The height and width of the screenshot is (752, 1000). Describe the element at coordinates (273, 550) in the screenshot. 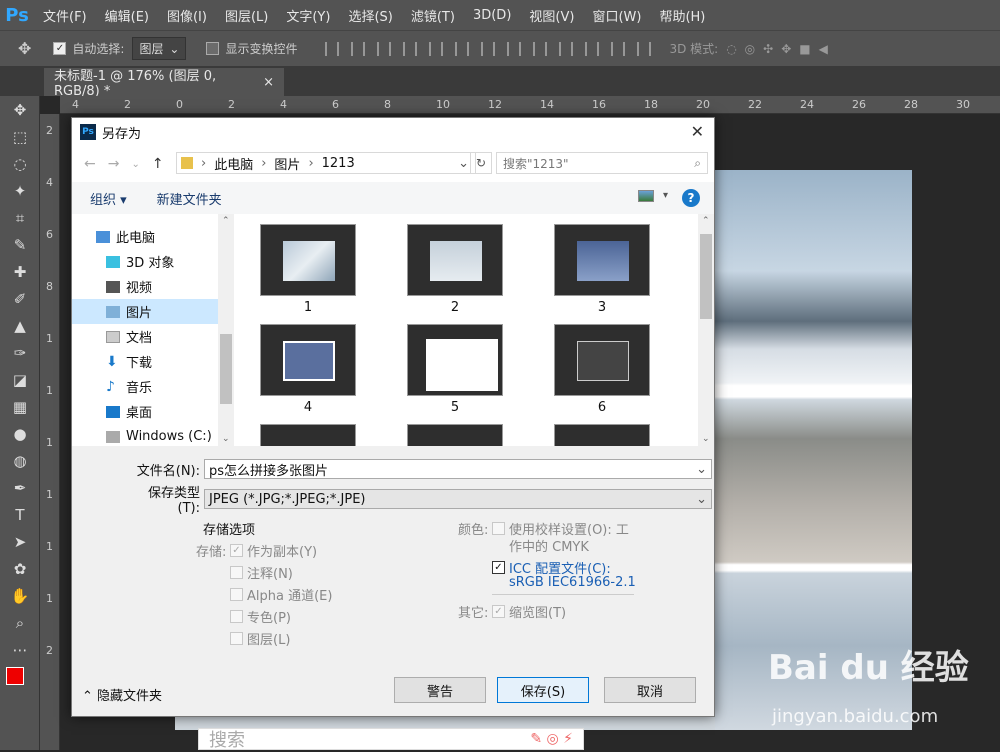

I see `storage-checkbox: ✓ 作为副本(Y)` at that location.